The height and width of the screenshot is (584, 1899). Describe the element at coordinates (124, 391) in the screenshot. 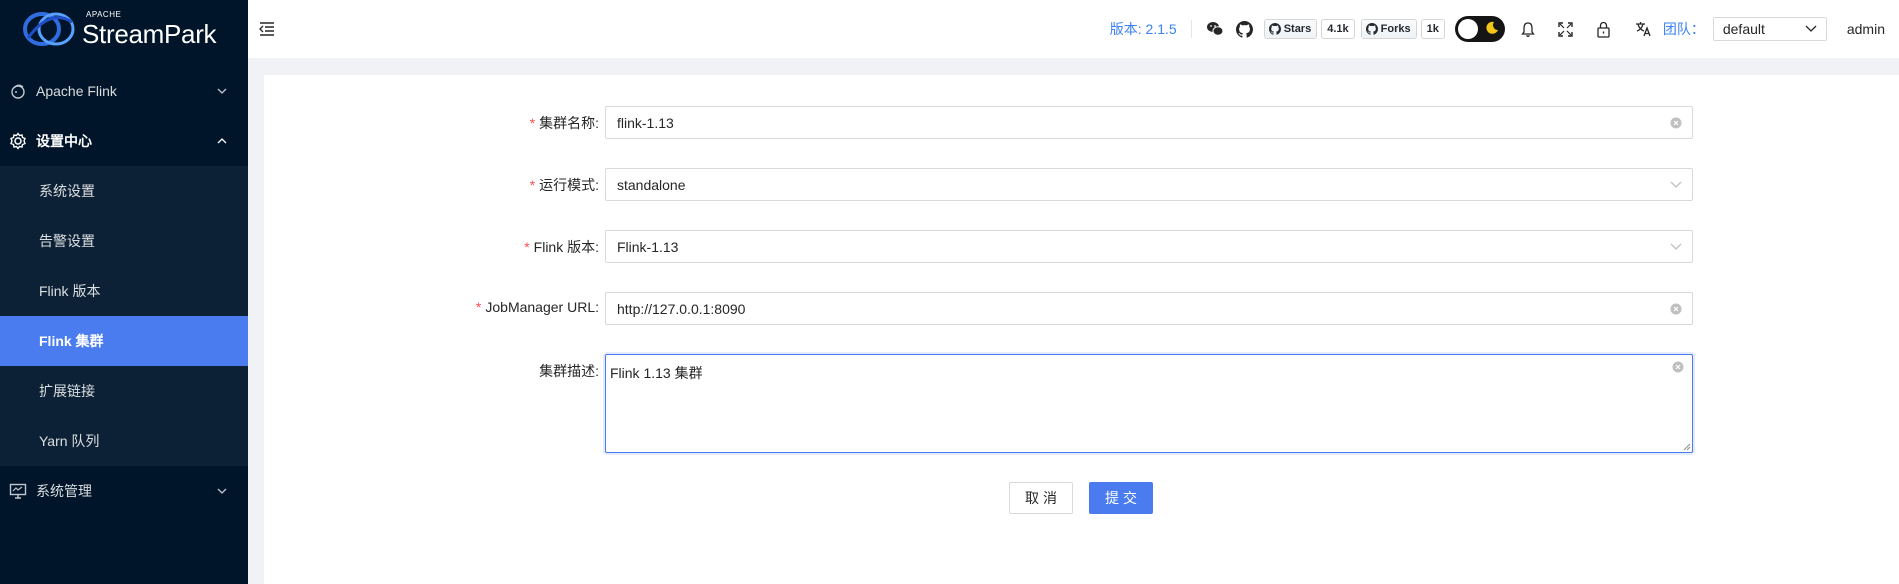

I see `sidebar-item-external-links: 扩展链接` at that location.